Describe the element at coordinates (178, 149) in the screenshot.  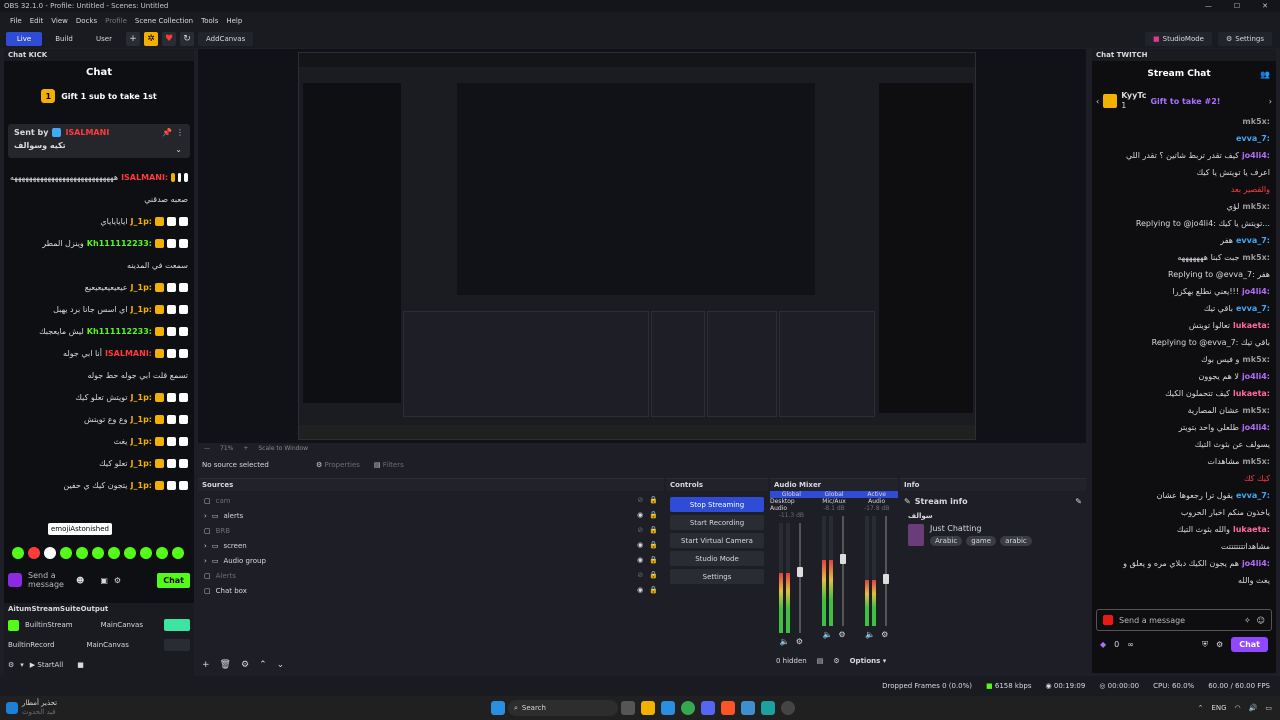
I see `chevron-down-icon: ⌄` at that location.